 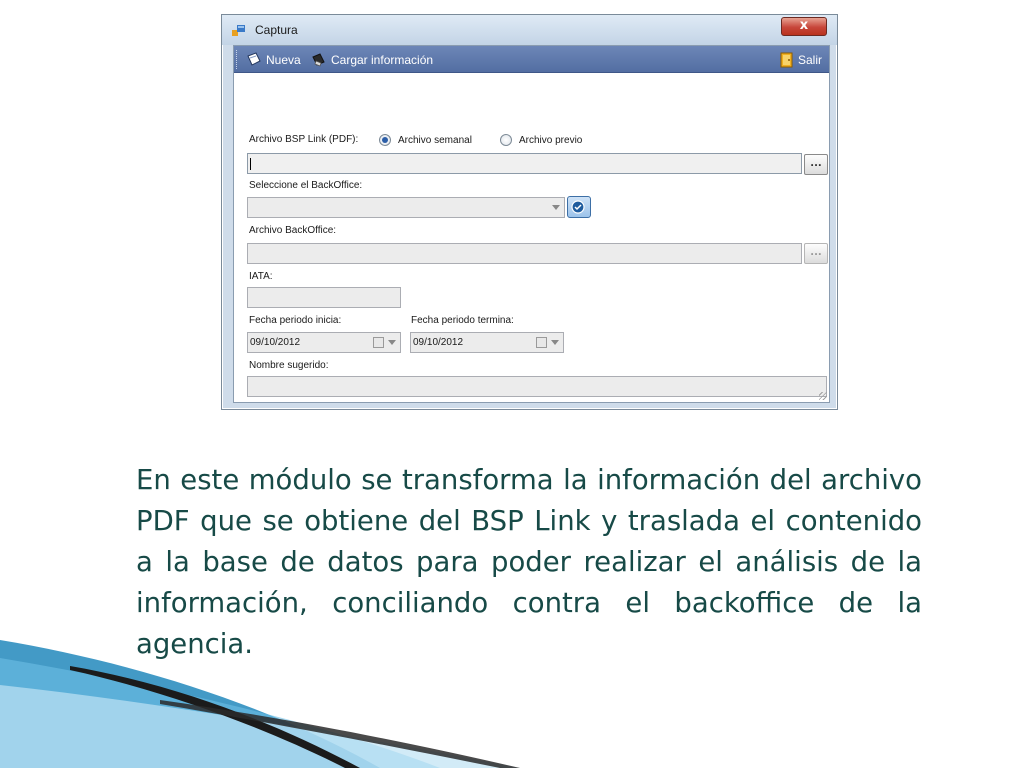 I want to click on close-icon: x, so click(x=804, y=25).